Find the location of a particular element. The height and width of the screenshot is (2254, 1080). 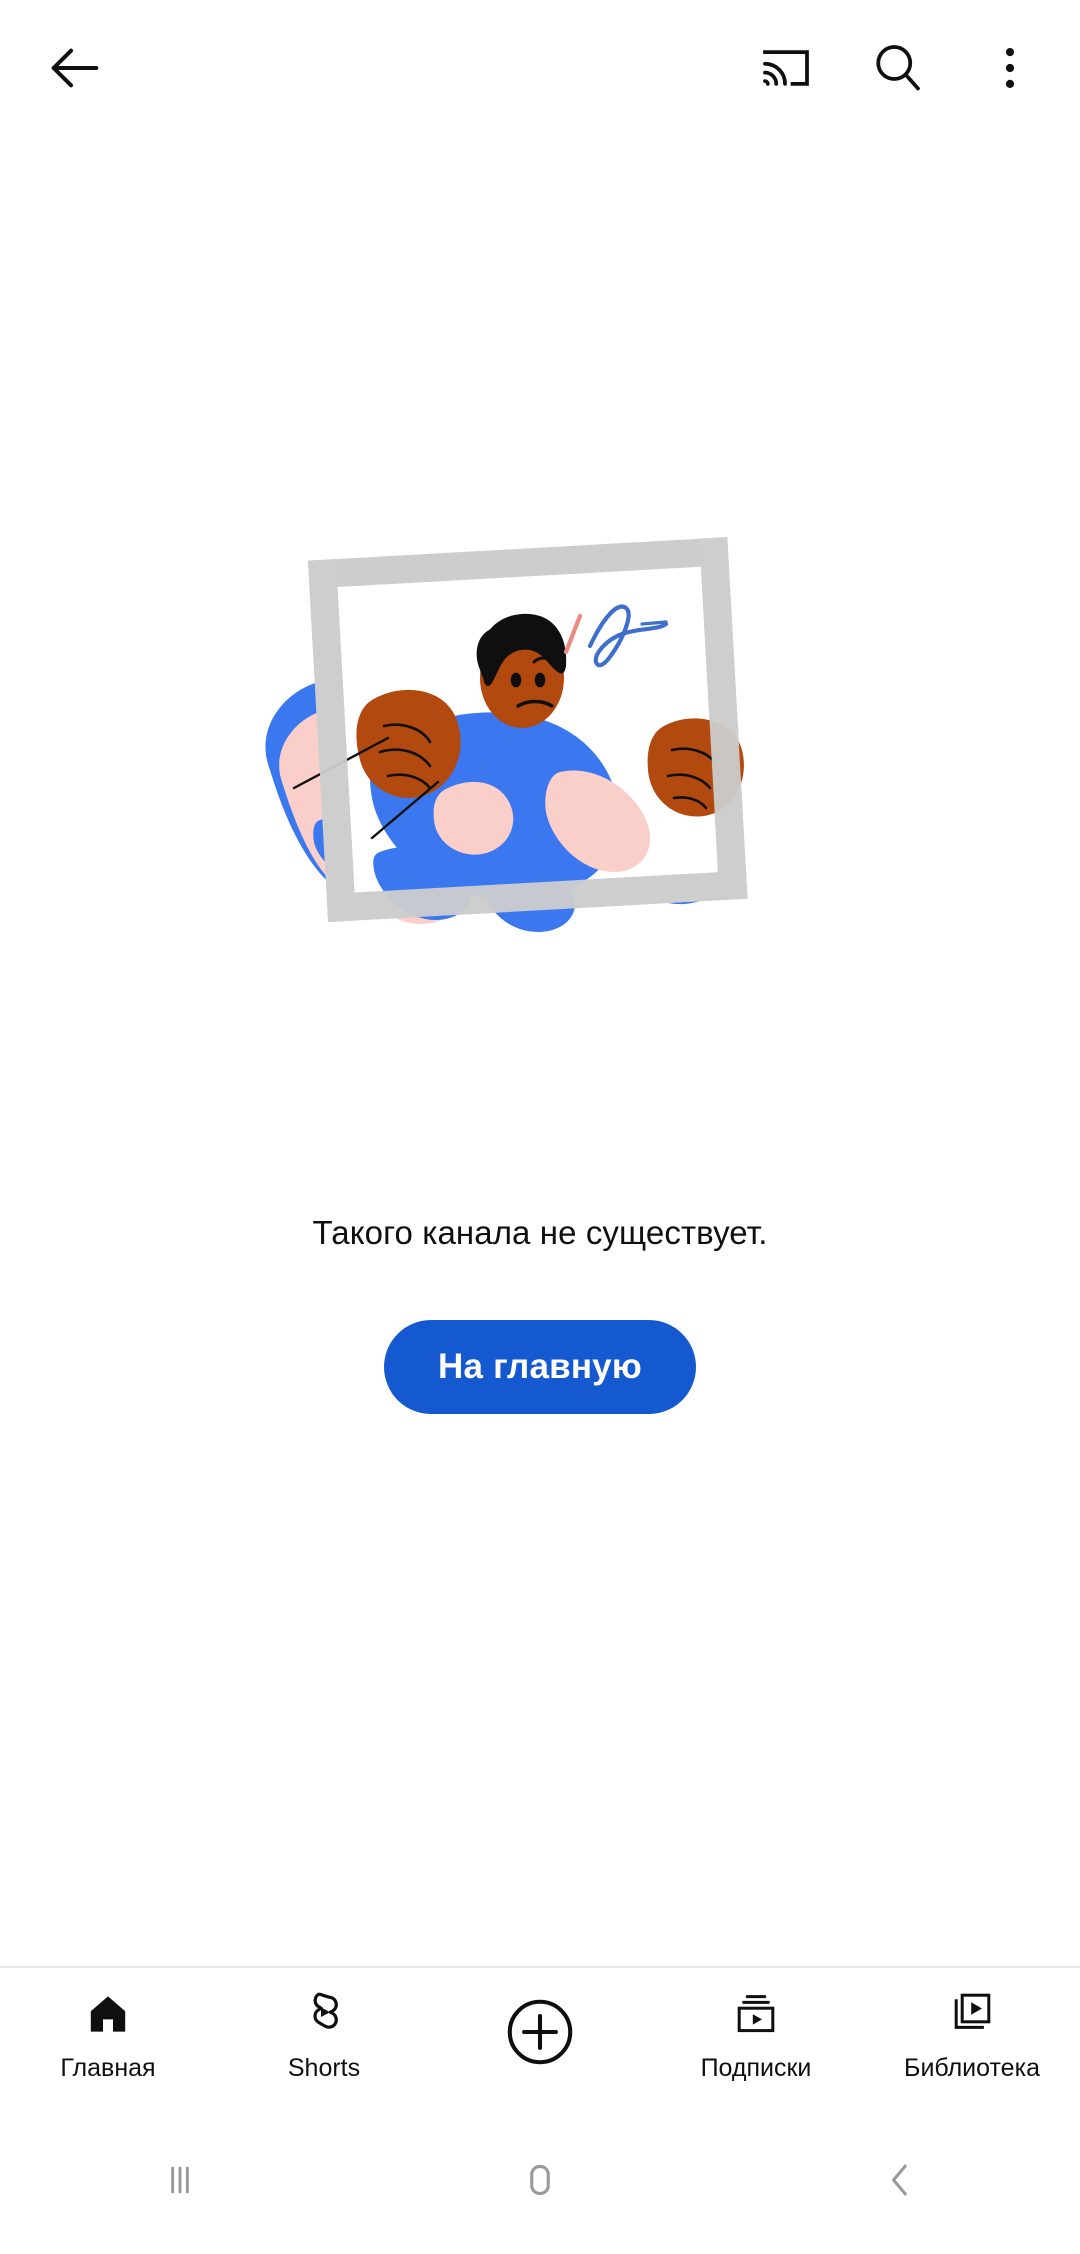

search-icon is located at coordinates (898, 68).